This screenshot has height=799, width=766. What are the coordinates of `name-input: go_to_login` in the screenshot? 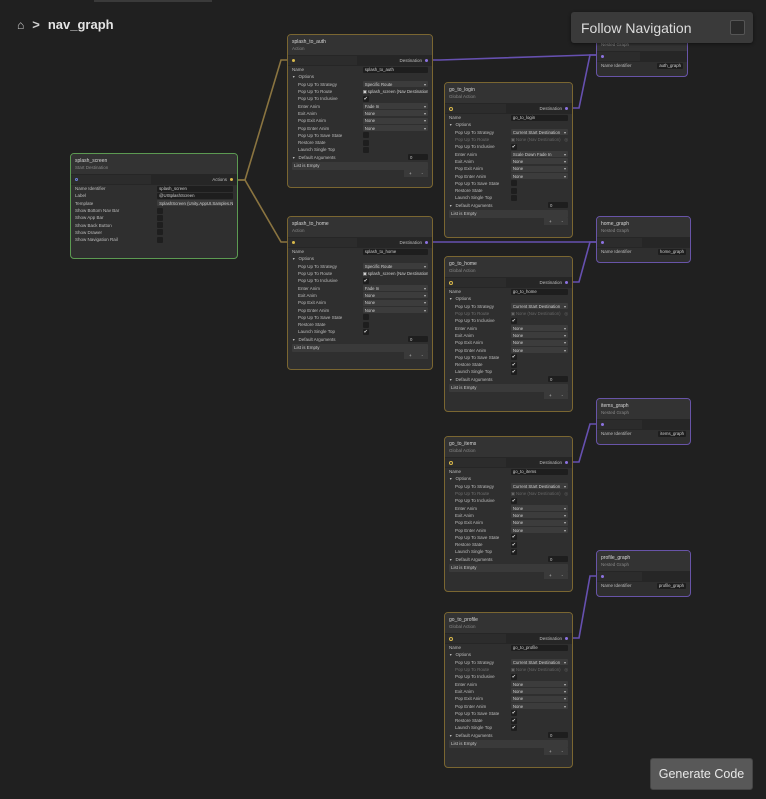 It's located at (539, 117).